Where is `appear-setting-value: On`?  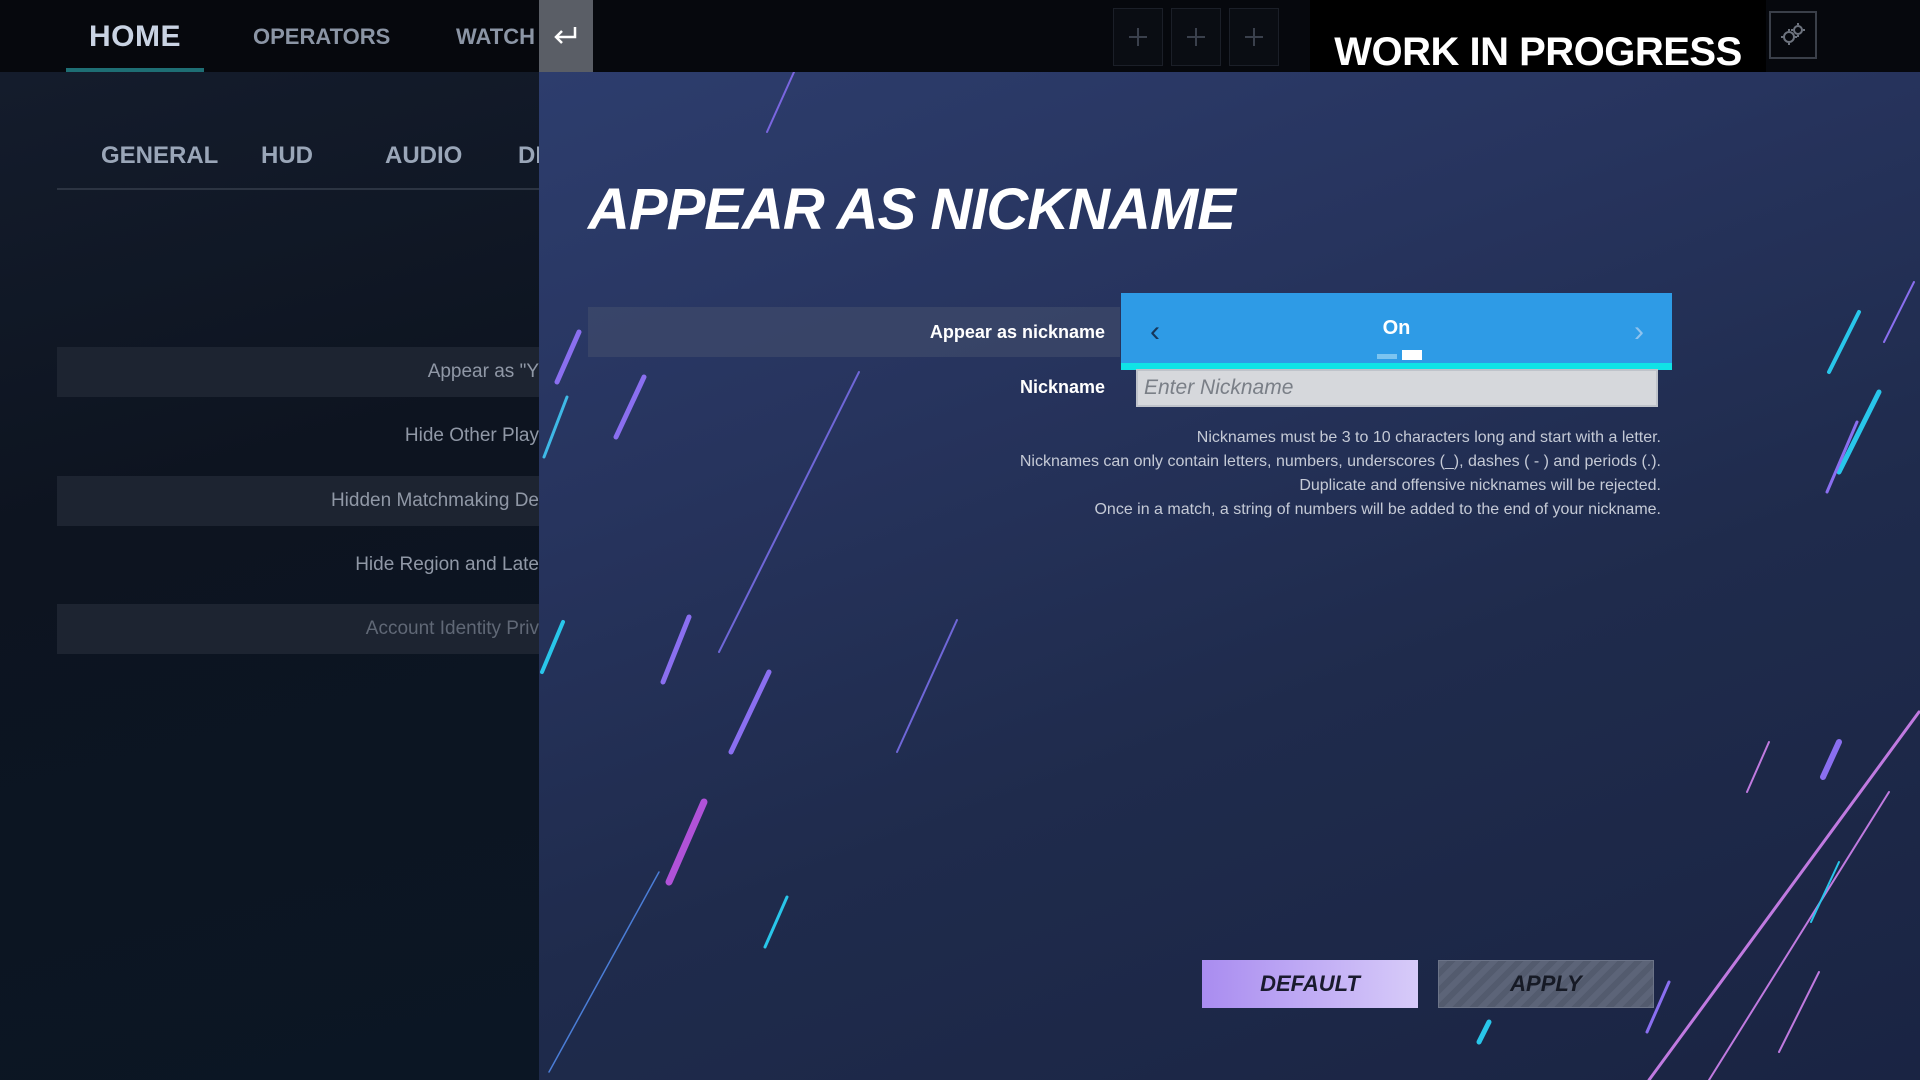
appear-setting-value: On is located at coordinates (1396, 328).